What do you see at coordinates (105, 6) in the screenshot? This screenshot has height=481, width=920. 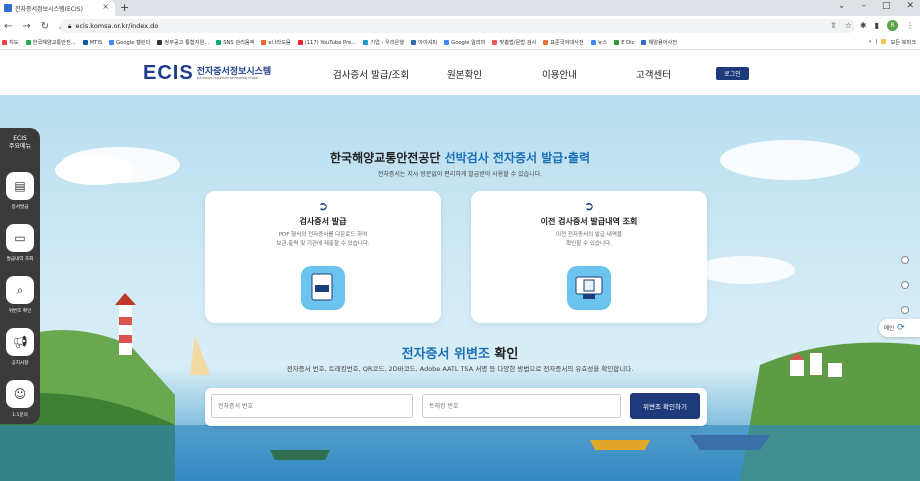 I see `close-tab-icon: ×` at bounding box center [105, 6].